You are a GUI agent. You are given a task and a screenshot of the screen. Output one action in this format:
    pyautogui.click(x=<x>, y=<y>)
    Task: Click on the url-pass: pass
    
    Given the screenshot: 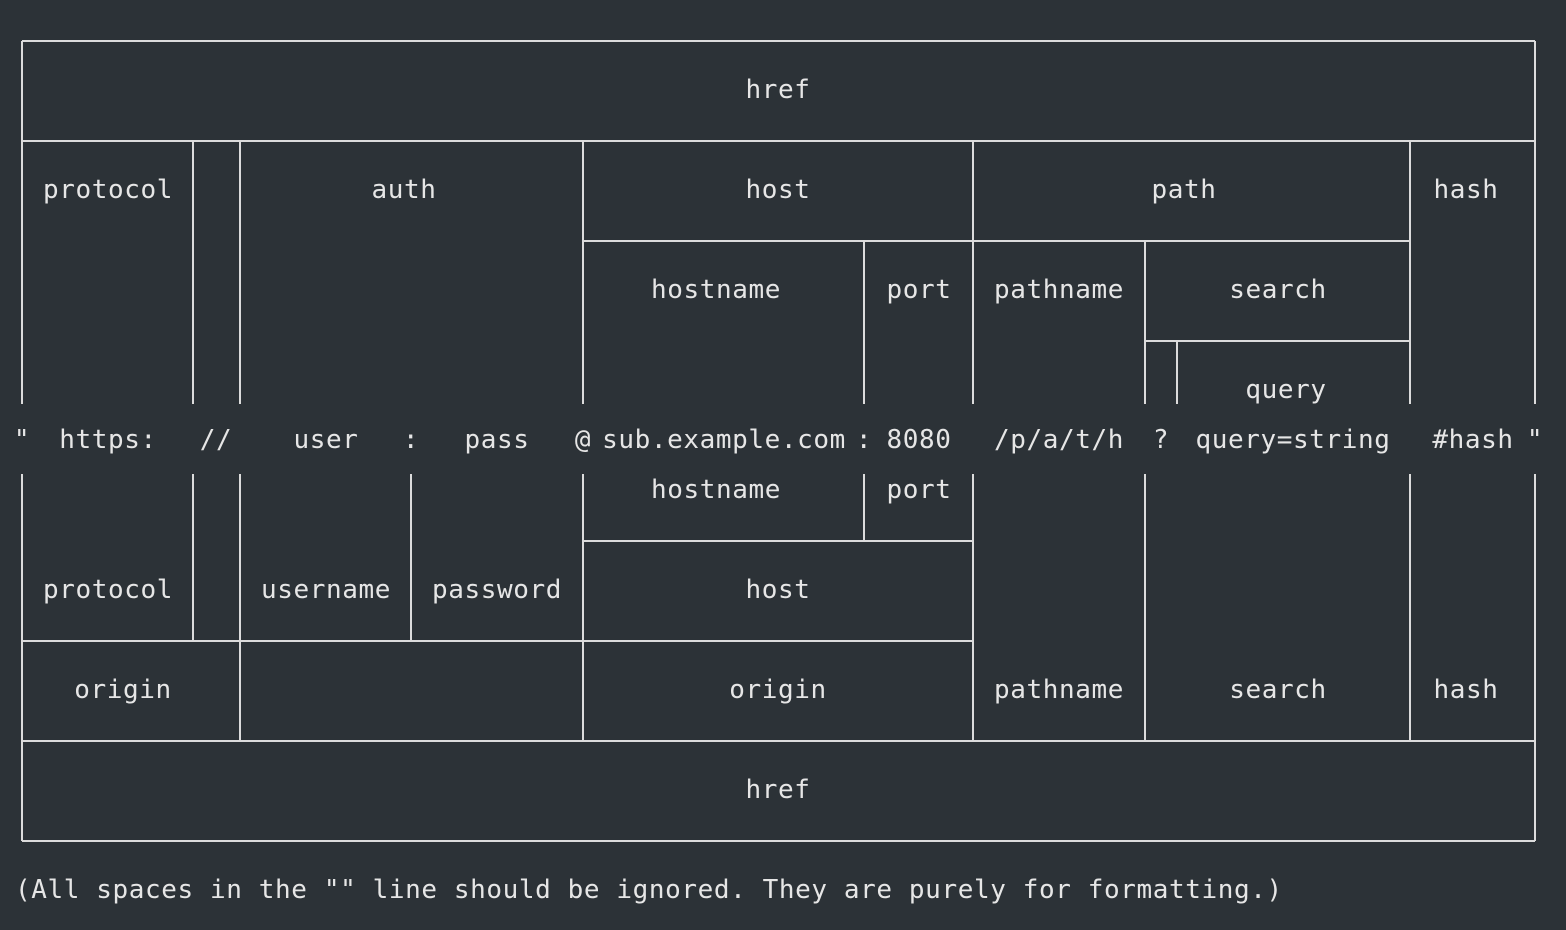 What is the action you would take?
    pyautogui.click(x=496, y=440)
    